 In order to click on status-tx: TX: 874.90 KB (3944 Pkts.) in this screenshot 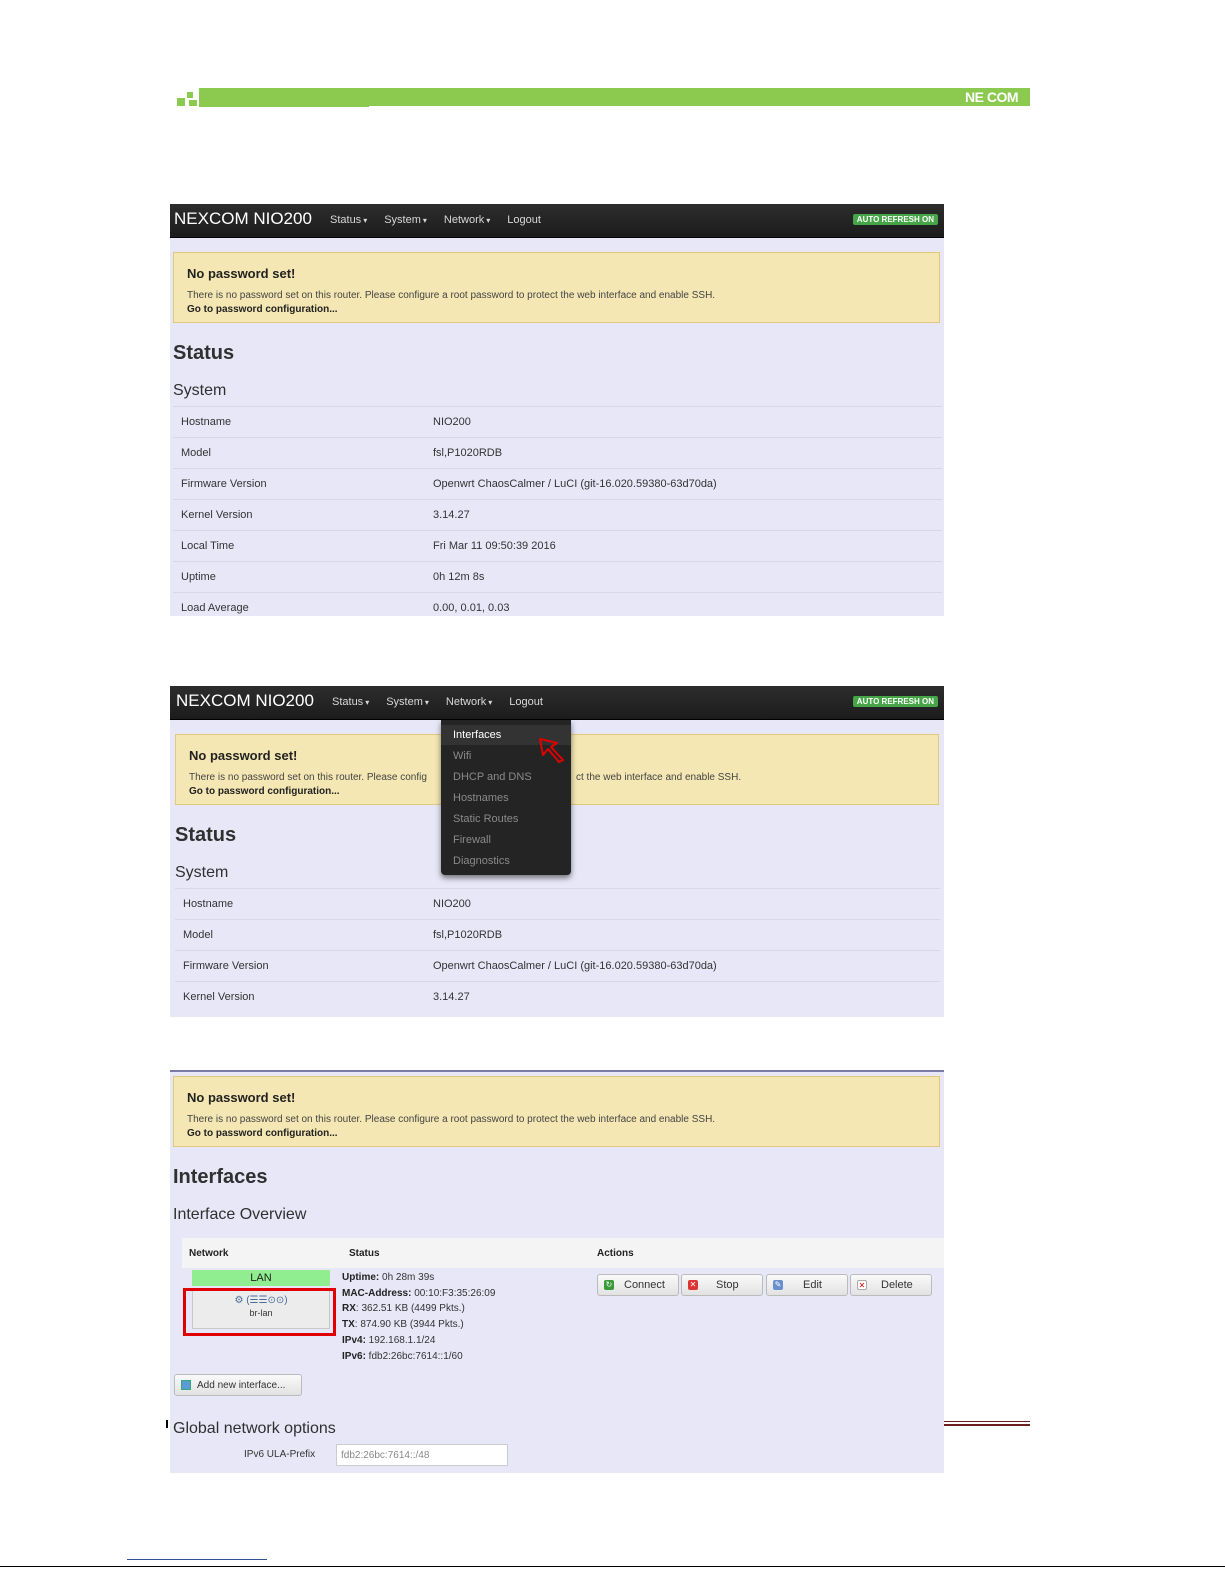, I will do `click(403, 1325)`.